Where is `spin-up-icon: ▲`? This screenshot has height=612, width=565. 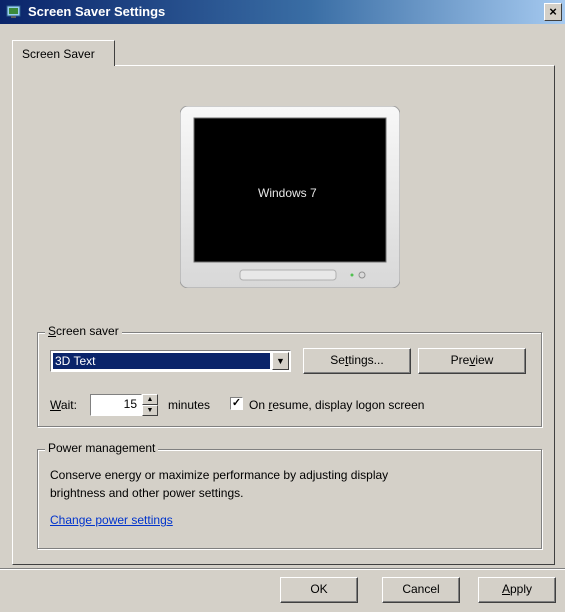
spin-up-icon: ▲ is located at coordinates (150, 399).